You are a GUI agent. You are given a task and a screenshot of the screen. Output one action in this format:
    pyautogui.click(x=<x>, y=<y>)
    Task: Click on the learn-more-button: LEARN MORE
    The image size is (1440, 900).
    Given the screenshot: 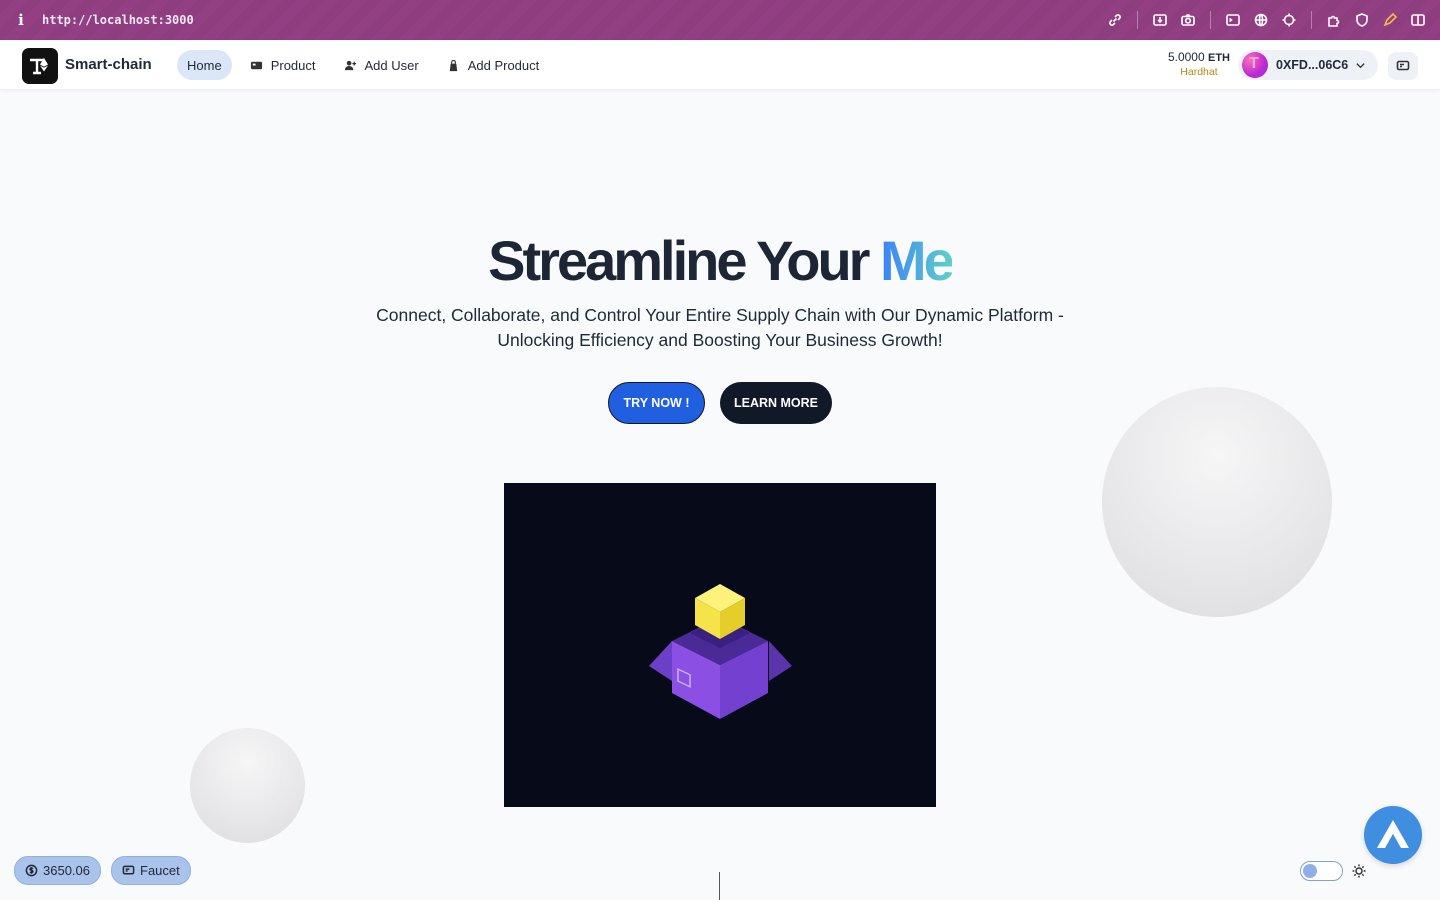 What is the action you would take?
    pyautogui.click(x=776, y=403)
    